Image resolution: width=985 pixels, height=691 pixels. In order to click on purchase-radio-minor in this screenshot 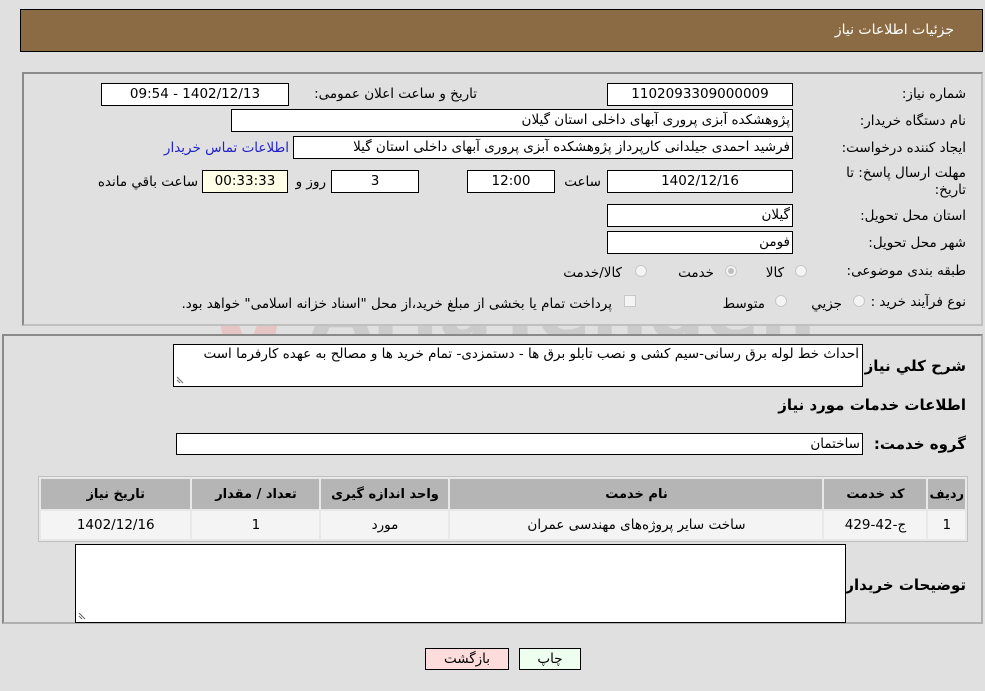, I will do `click(859, 301)`.